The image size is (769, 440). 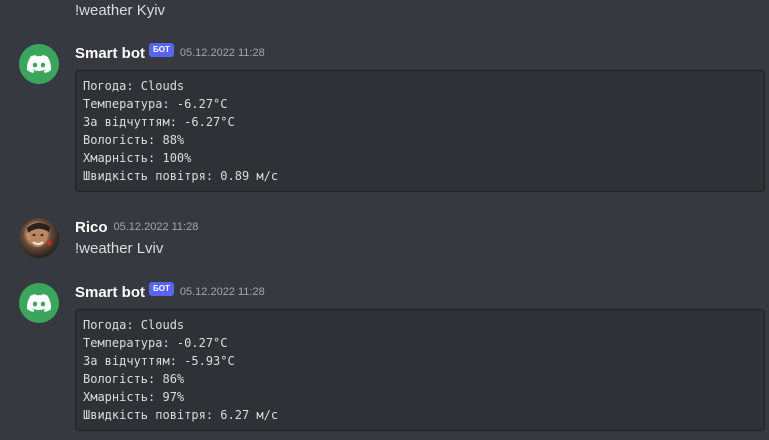 I want to click on code-line: За відчуттям: -6.27°C, so click(x=159, y=122).